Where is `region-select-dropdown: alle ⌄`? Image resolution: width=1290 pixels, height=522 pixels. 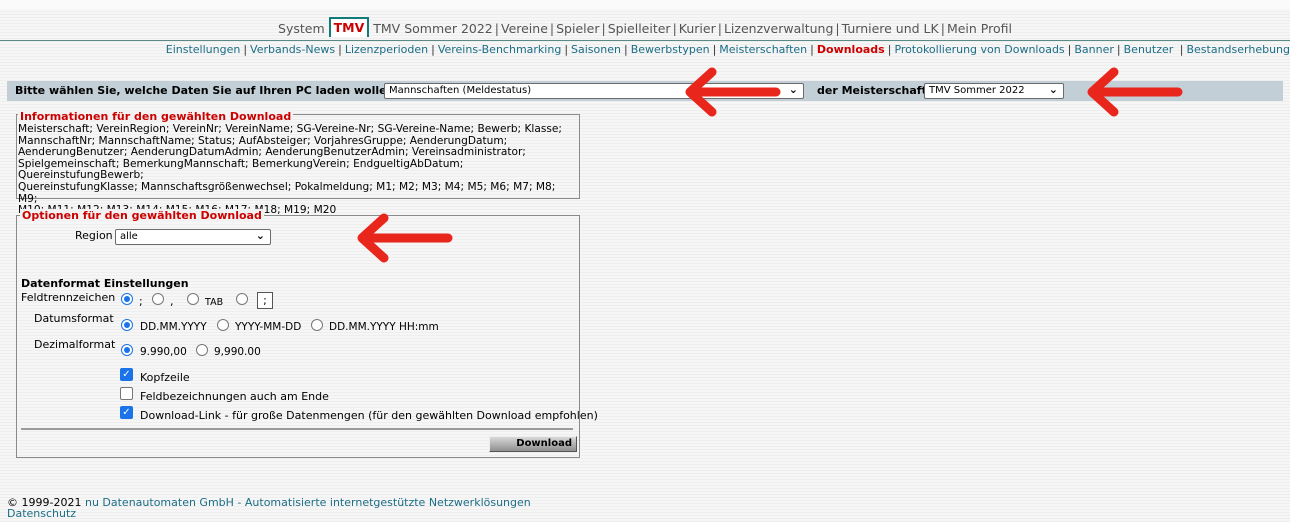
region-select-dropdown: alle ⌄ is located at coordinates (193, 237).